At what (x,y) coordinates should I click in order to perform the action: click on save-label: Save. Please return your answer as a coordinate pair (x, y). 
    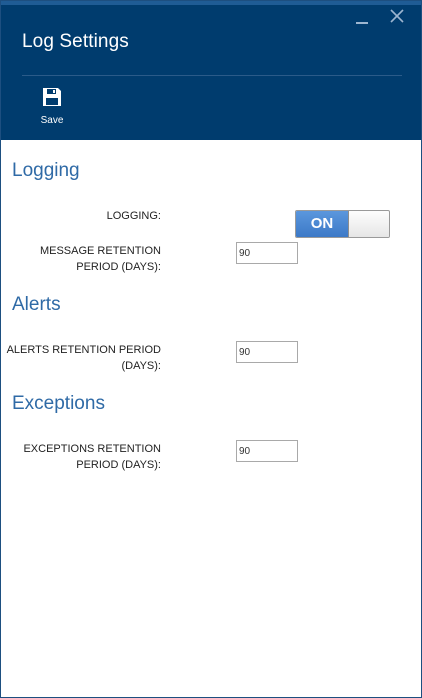
    Looking at the image, I should click on (52, 120).